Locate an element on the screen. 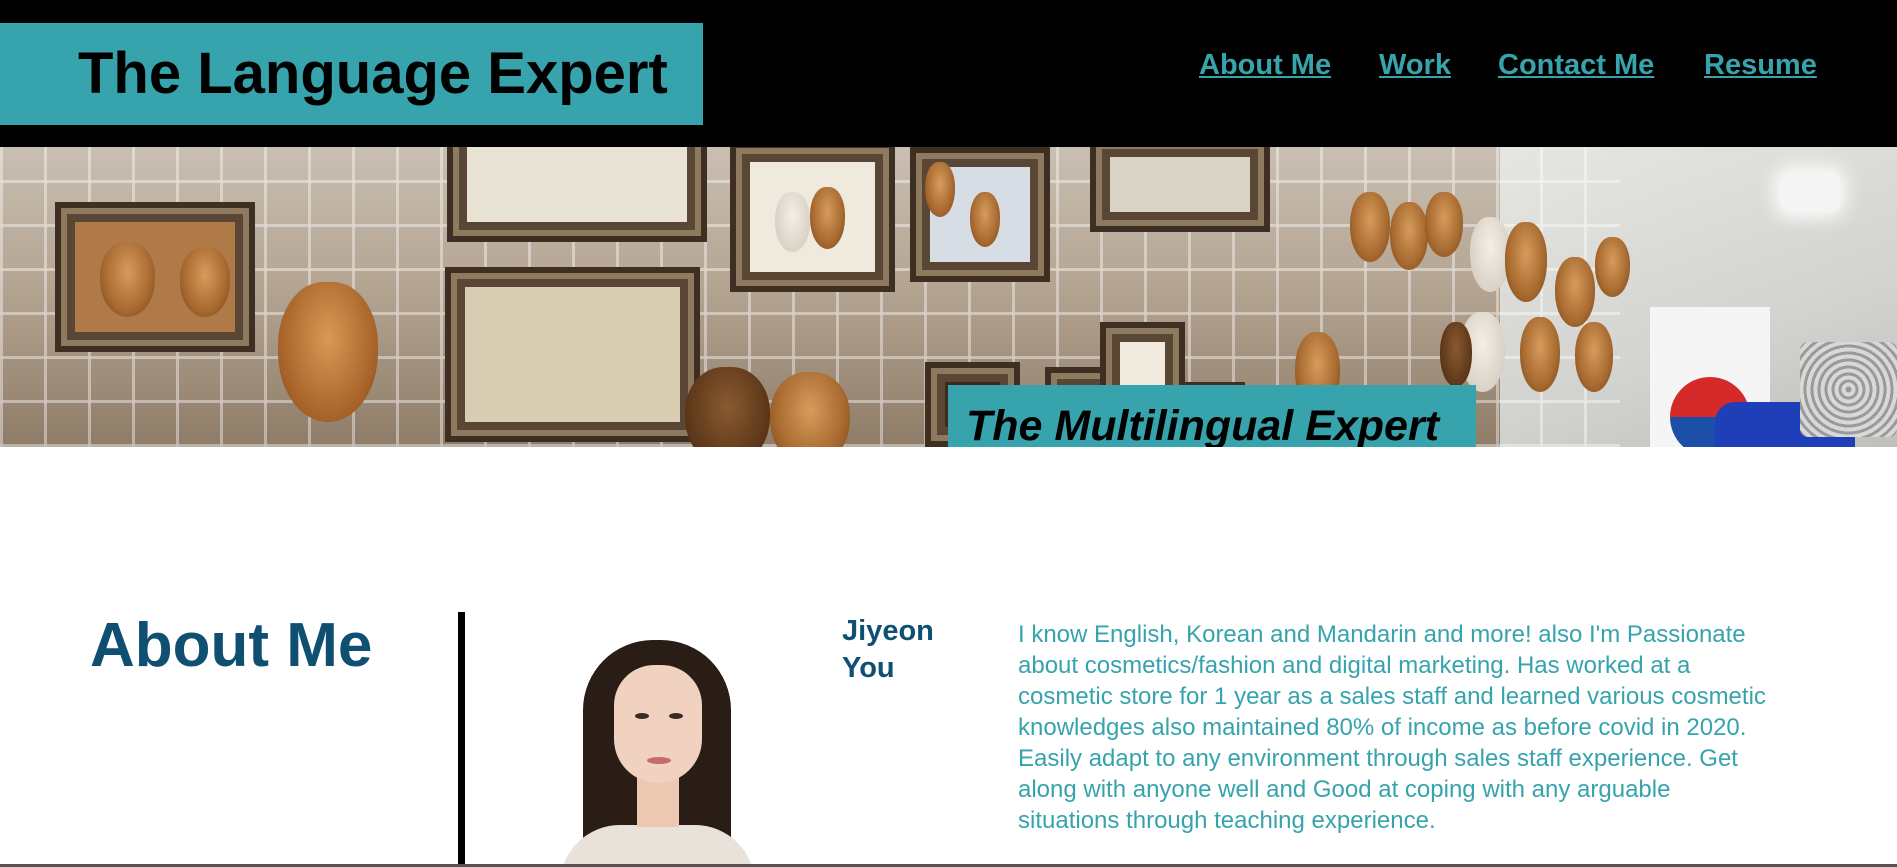 The height and width of the screenshot is (867, 1897). about-heading: About Me is located at coordinates (231, 645).